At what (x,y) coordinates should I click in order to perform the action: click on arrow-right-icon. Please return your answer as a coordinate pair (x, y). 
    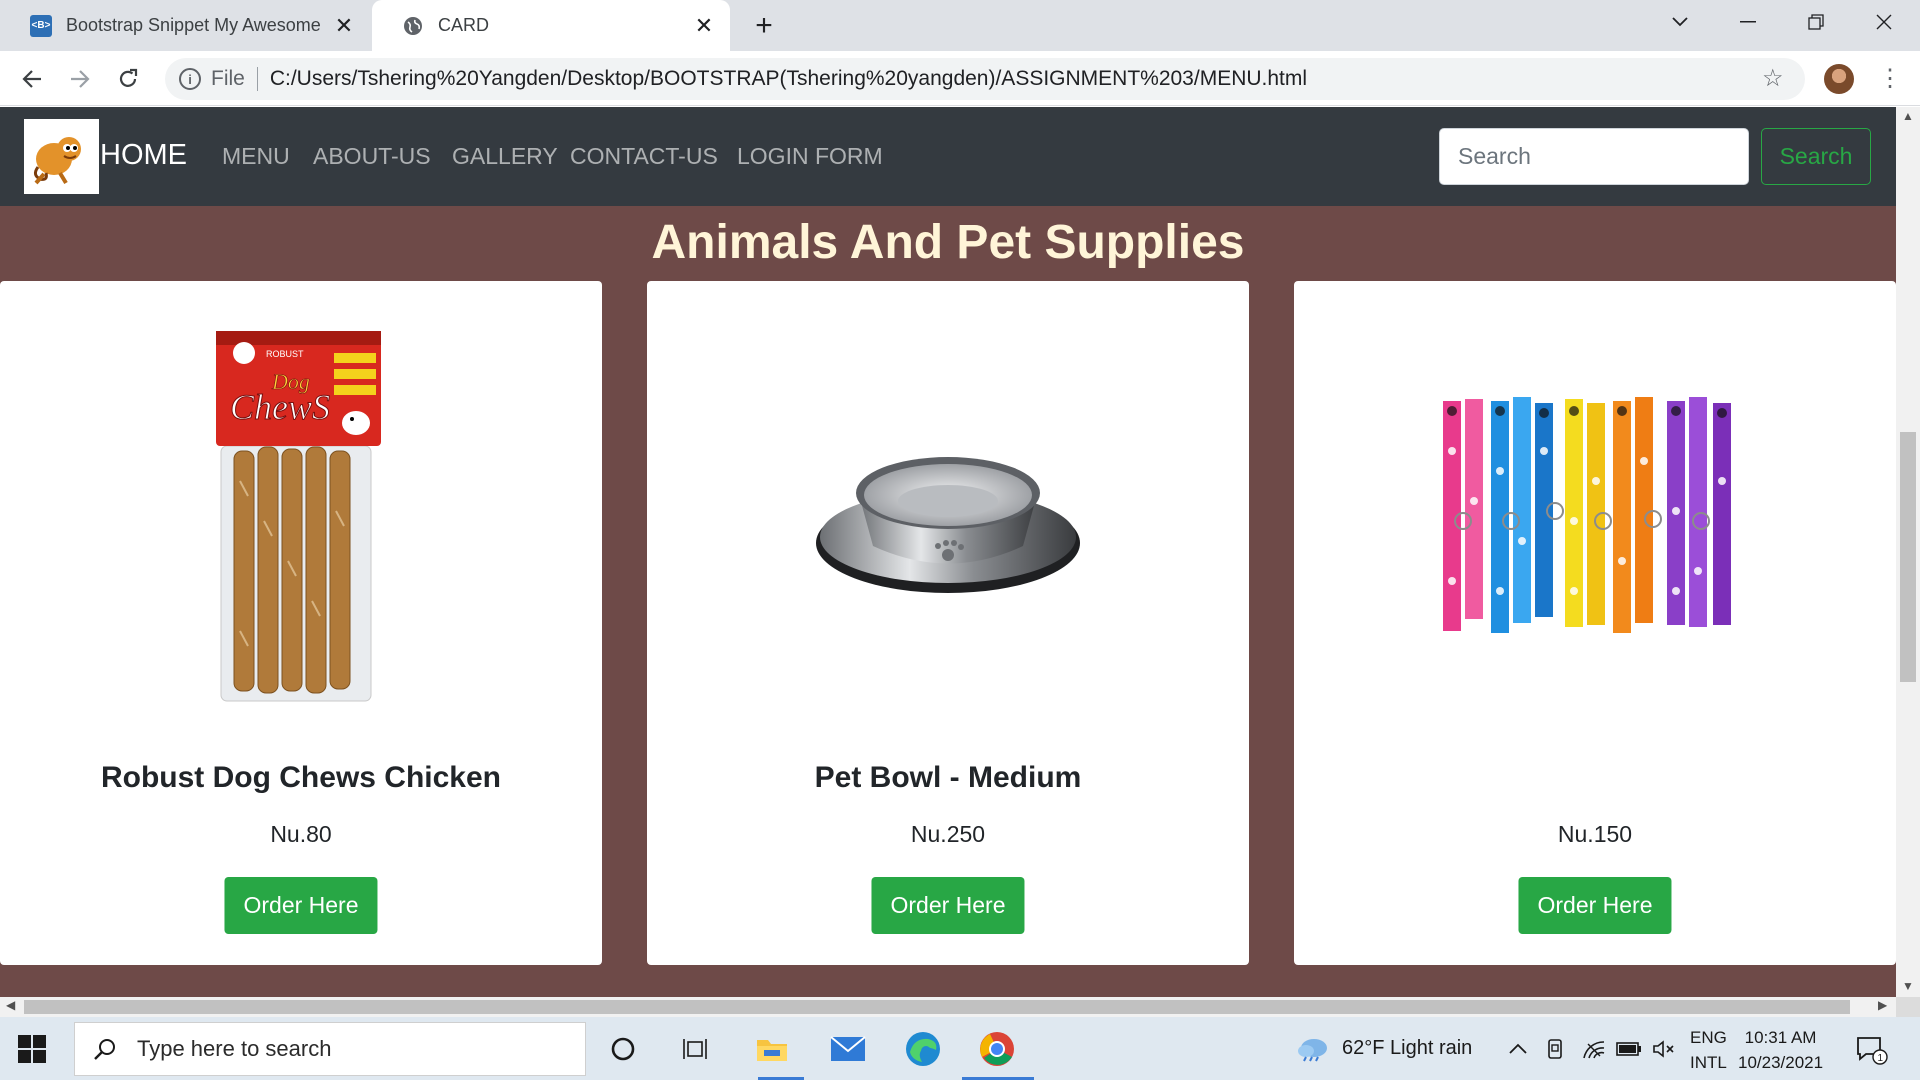
    Looking at the image, I should click on (80, 79).